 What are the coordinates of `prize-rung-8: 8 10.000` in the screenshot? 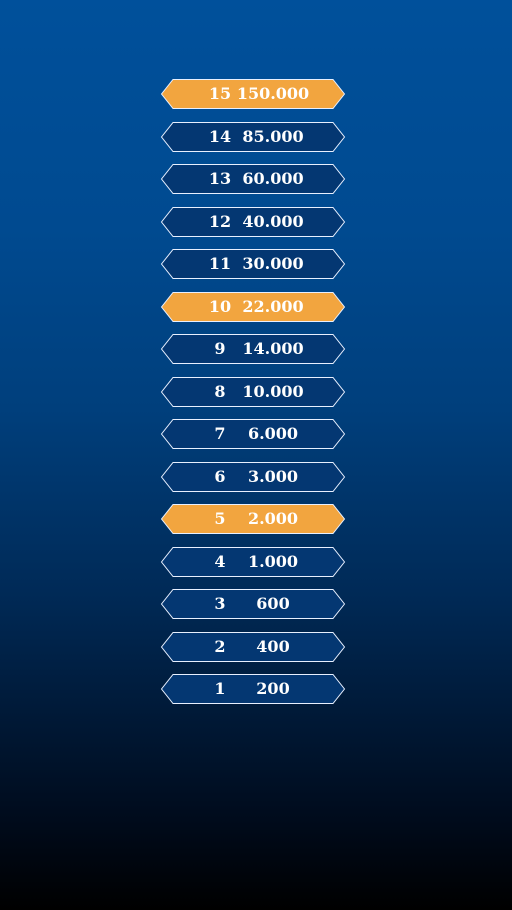 It's located at (253, 391).